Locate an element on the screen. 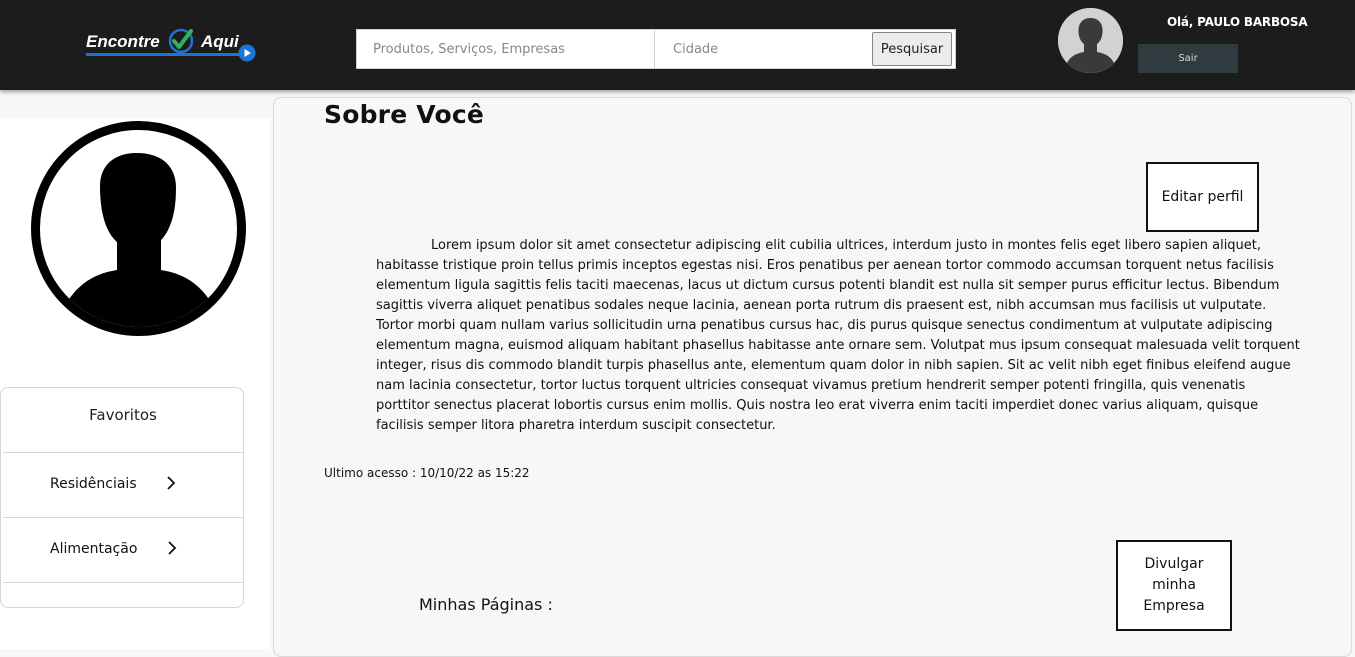  user-avatar-icon is located at coordinates (1090, 40).